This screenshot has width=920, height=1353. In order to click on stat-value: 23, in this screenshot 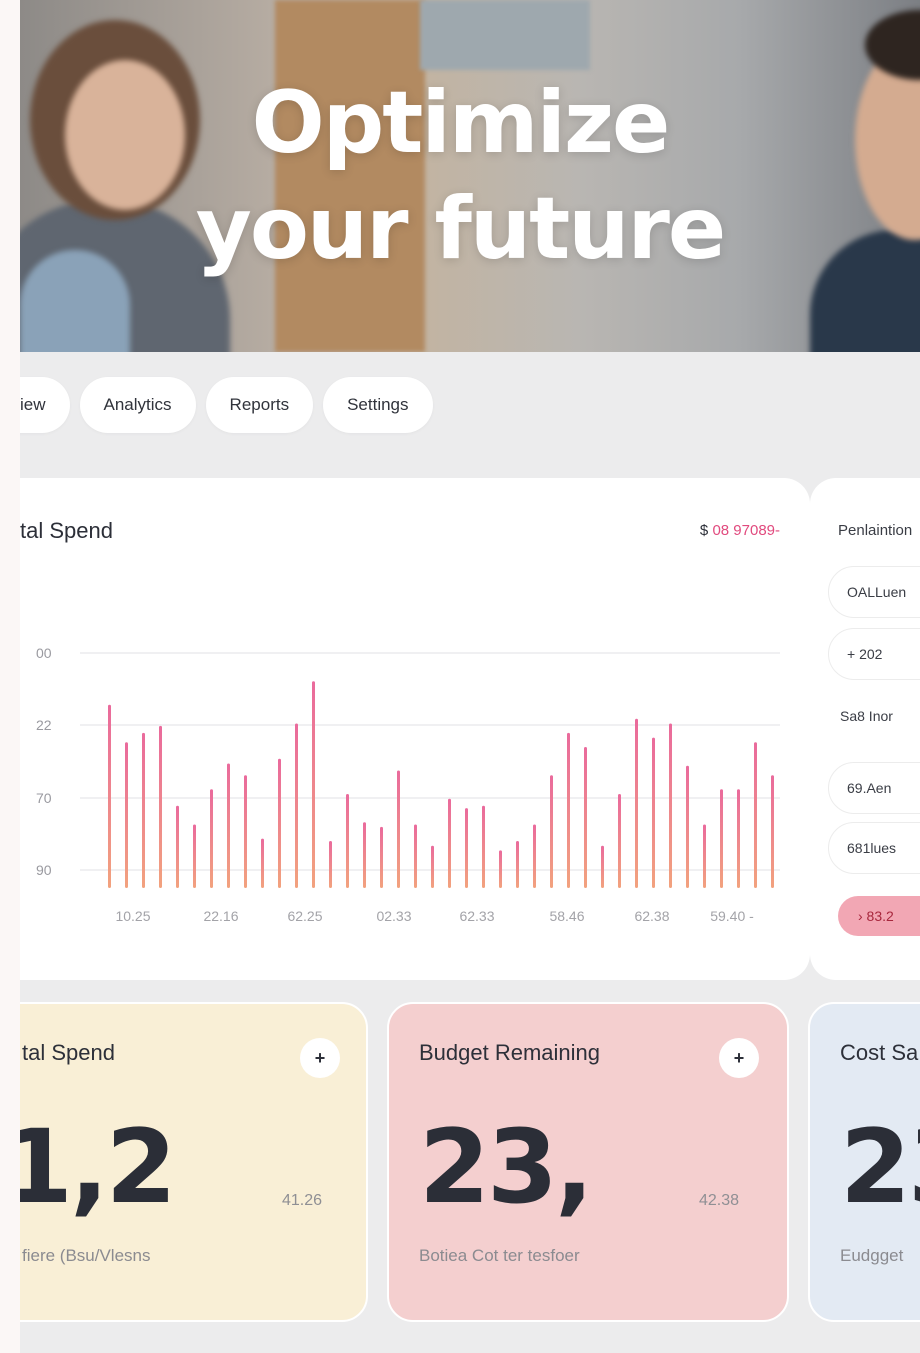, I will do `click(506, 1167)`.